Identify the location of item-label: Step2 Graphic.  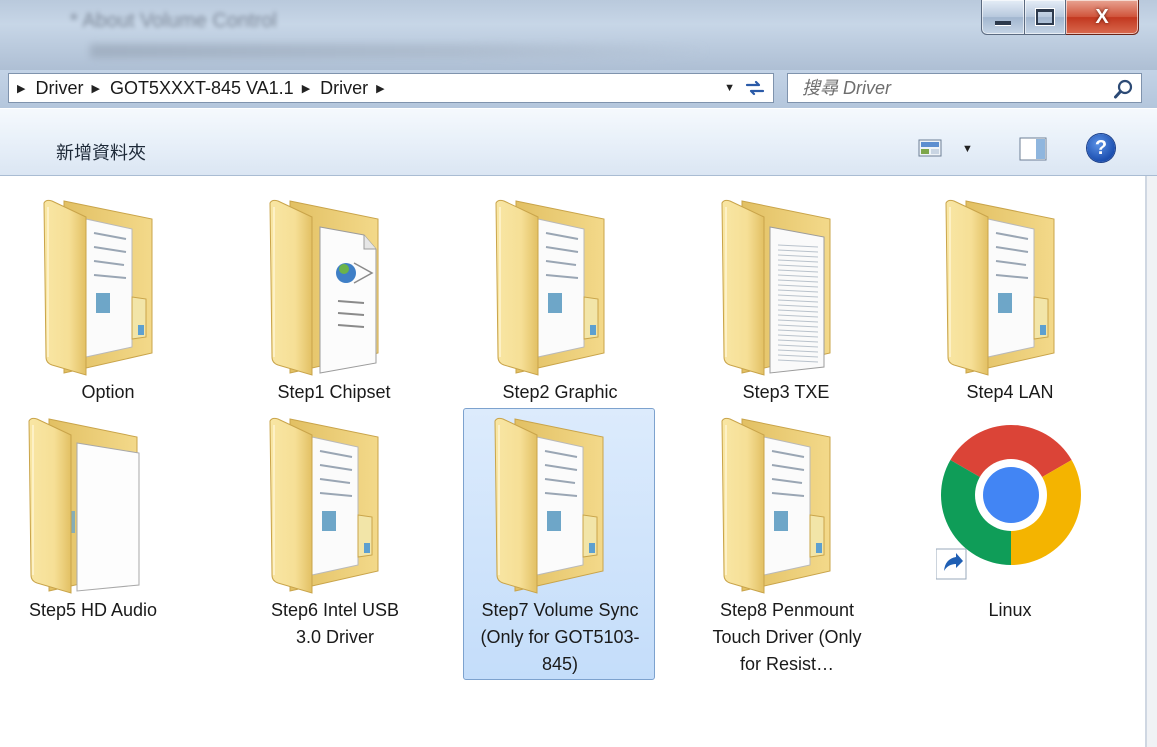
(560, 392).